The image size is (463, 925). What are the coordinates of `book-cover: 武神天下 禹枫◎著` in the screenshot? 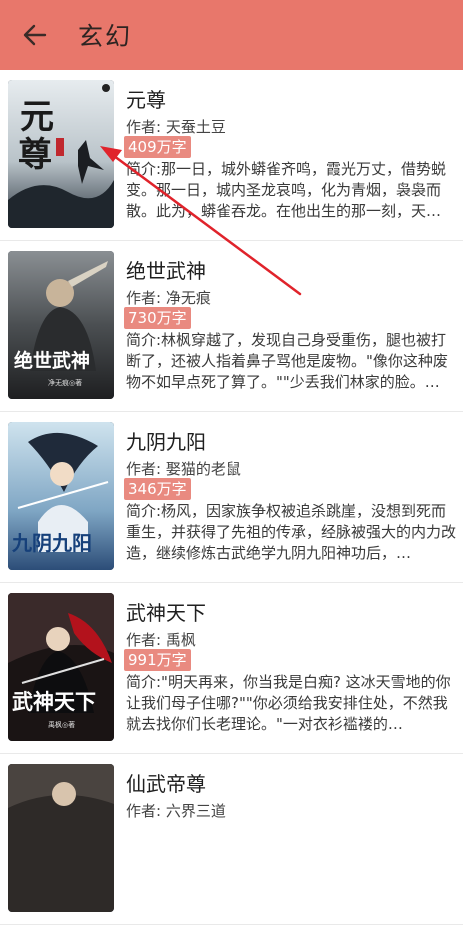 It's located at (61, 667).